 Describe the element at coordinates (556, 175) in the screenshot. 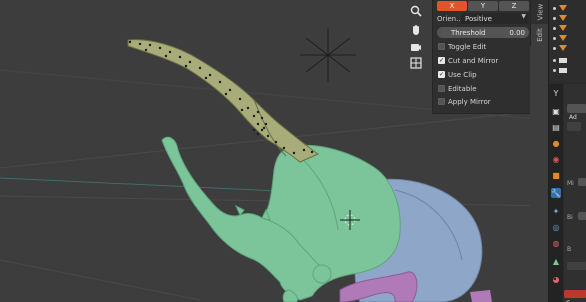

I see `object-properties-icon: ■` at that location.